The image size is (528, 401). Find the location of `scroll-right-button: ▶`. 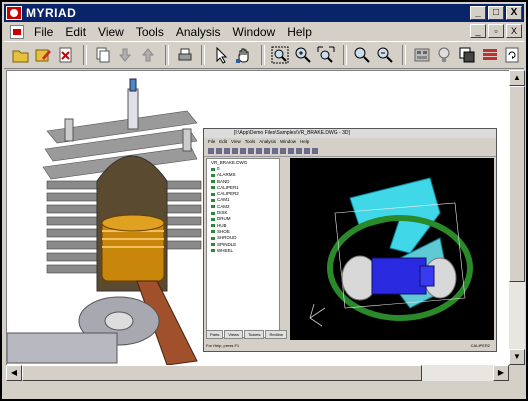

scroll-right-button: ▶ is located at coordinates (501, 373).